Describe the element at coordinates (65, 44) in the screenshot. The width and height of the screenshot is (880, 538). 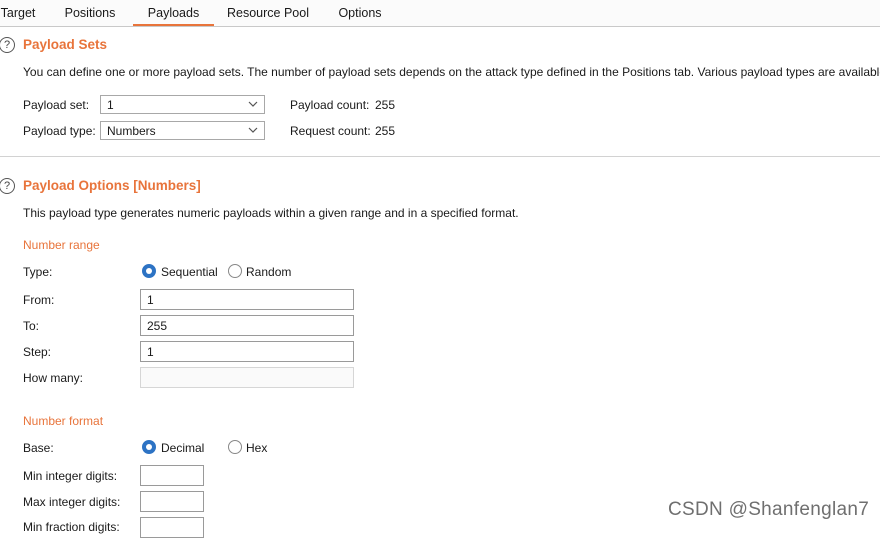
I see `payload-sets-title: Payload Sets` at that location.